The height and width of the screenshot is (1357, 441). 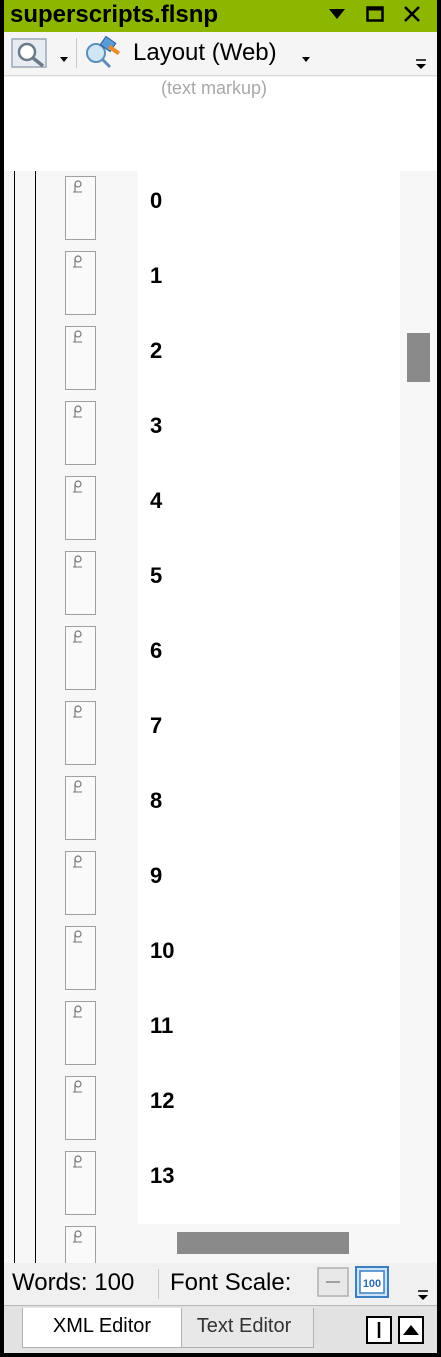 I want to click on show-line-icon, so click(x=379, y=1330).